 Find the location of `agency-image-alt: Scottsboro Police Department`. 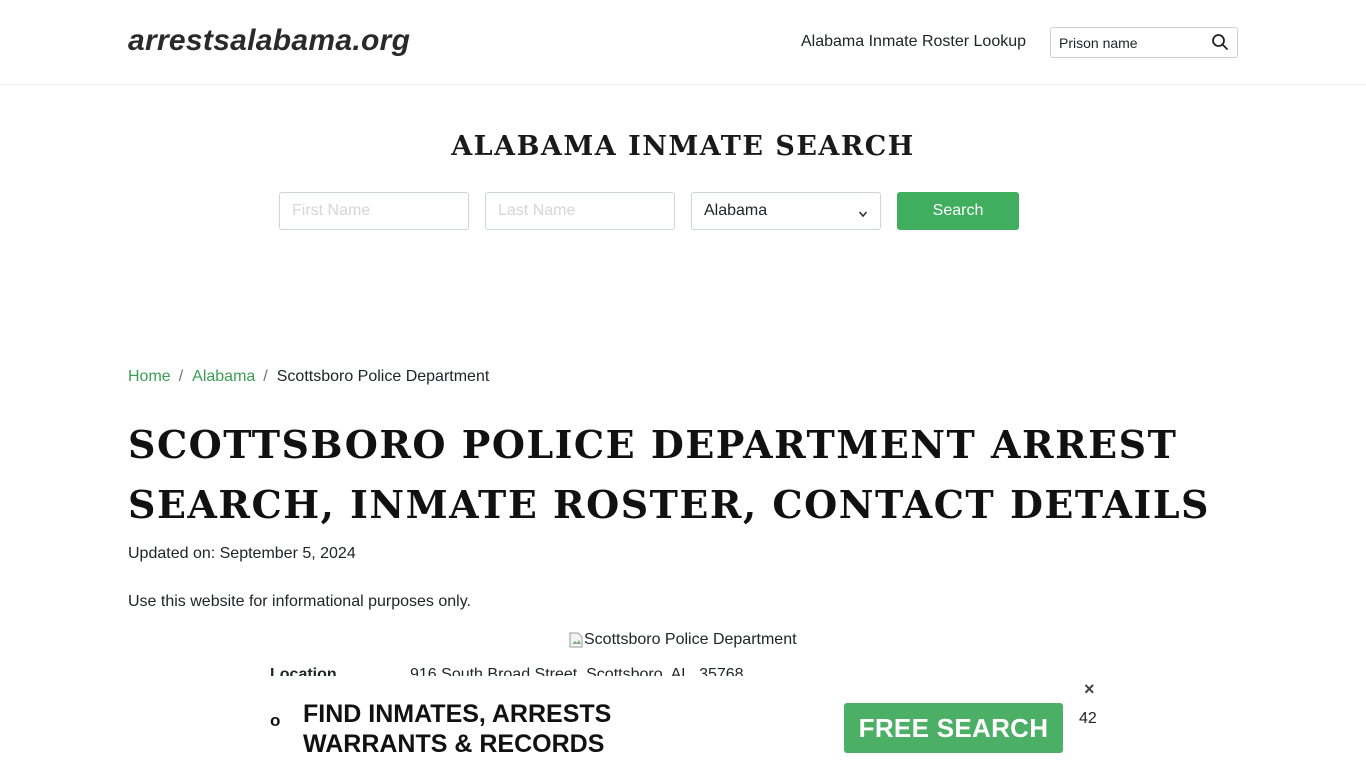

agency-image-alt: Scottsboro Police Department is located at coordinates (690, 639).